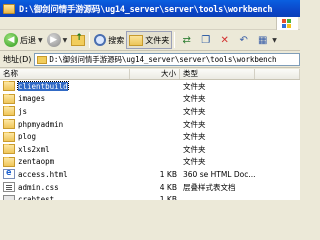 The height and width of the screenshot is (240, 320). What do you see at coordinates (36, 197) in the screenshot?
I see `file-name: crabtest` at bounding box center [36, 197].